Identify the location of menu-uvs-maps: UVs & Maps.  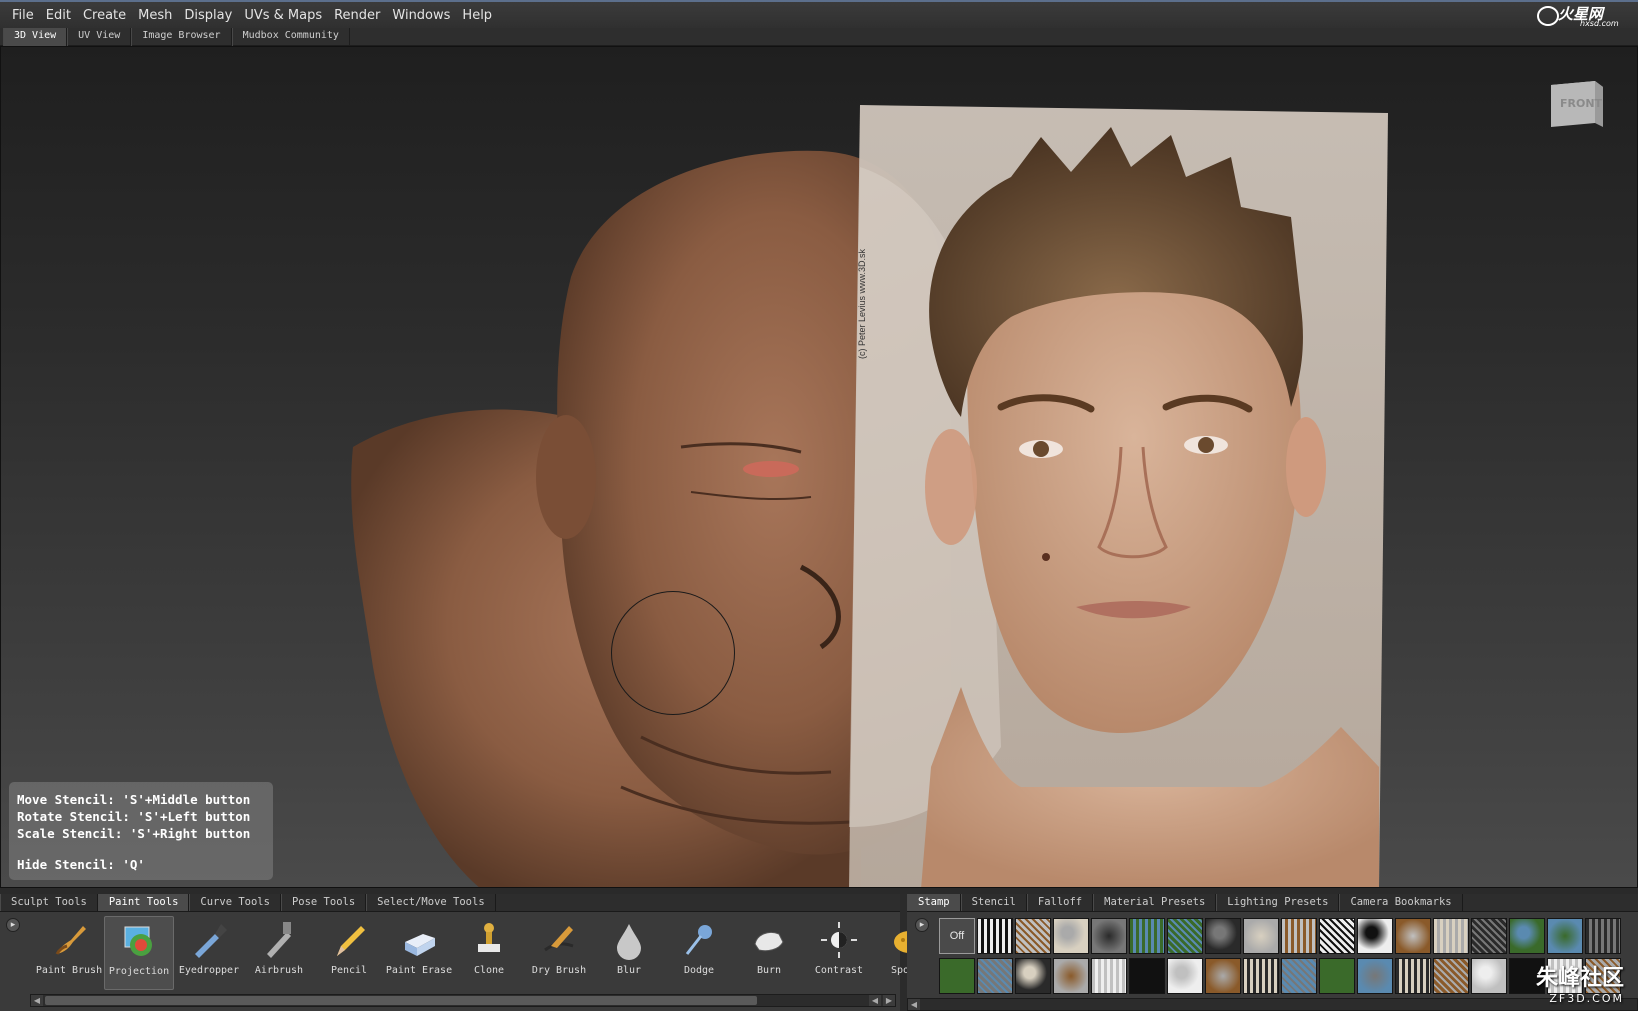
(283, 15).